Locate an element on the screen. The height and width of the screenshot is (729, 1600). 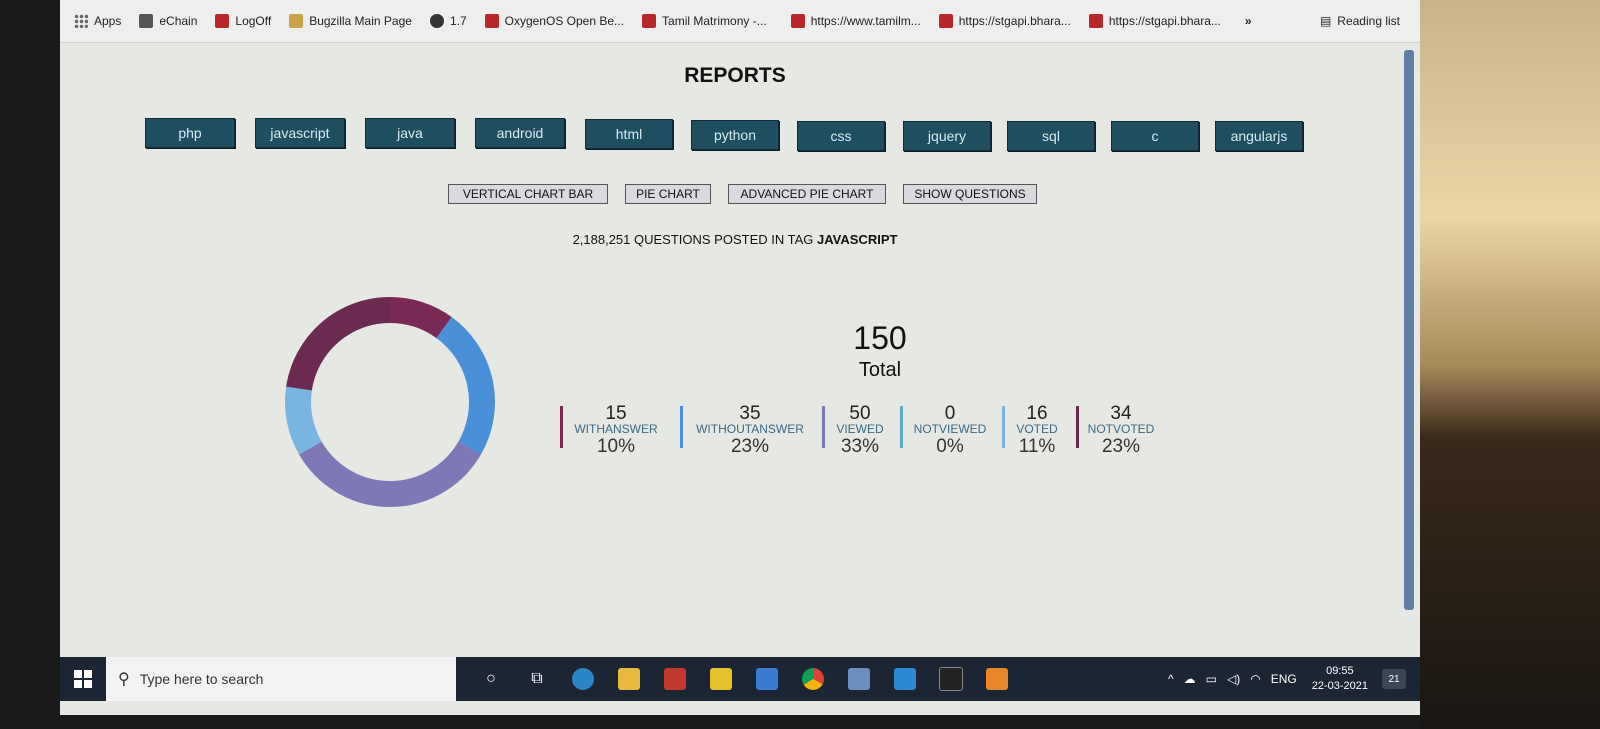
system-tray: ^ ☁ ▭ ◁) ◠ ENG 09:55 22-03-2021 21 is located at coordinates (1291, 679).